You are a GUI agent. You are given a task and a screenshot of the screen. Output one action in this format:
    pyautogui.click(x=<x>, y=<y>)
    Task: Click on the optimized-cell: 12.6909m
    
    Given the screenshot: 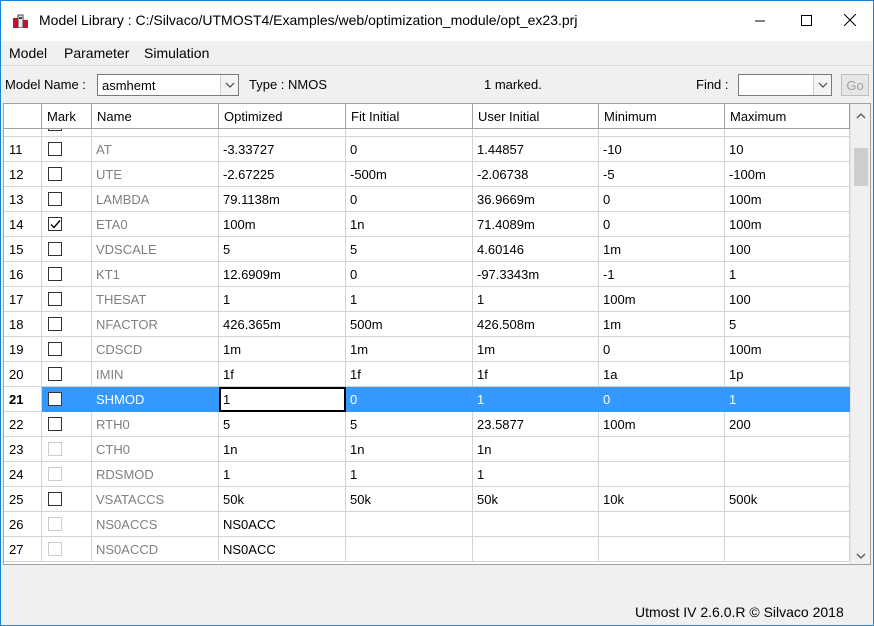 What is the action you would take?
    pyautogui.click(x=282, y=274)
    